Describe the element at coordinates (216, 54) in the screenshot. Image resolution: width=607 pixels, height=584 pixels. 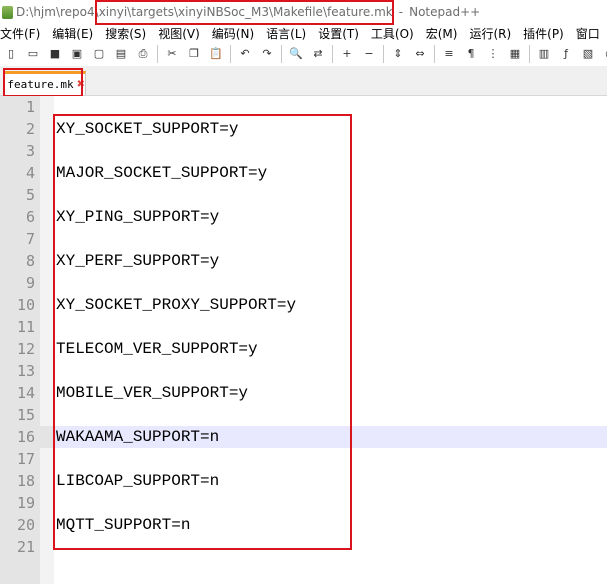
I see `paste-icon: 📋` at that location.